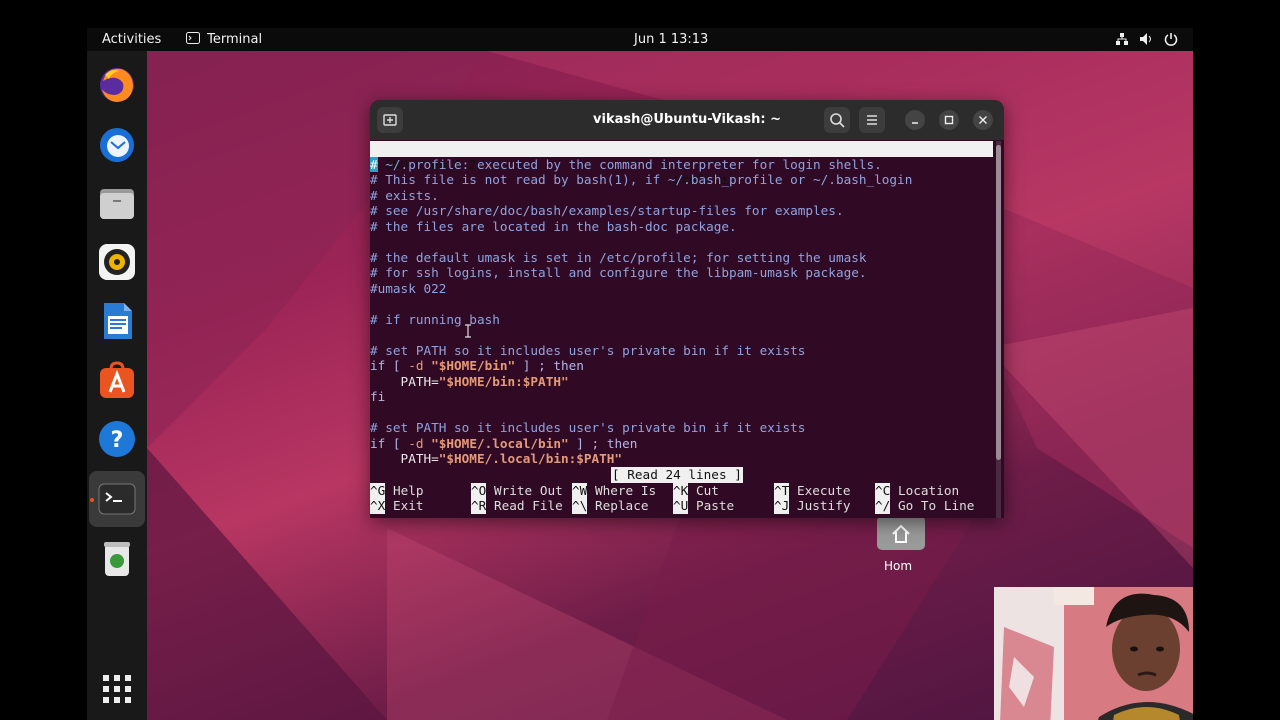 This screenshot has height=720, width=1280. I want to click on network-icon, so click(1122, 39).